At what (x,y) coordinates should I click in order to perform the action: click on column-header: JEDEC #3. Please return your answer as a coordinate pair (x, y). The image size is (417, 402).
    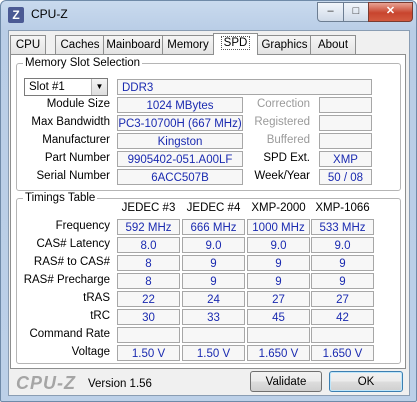
    Looking at the image, I should click on (148, 208).